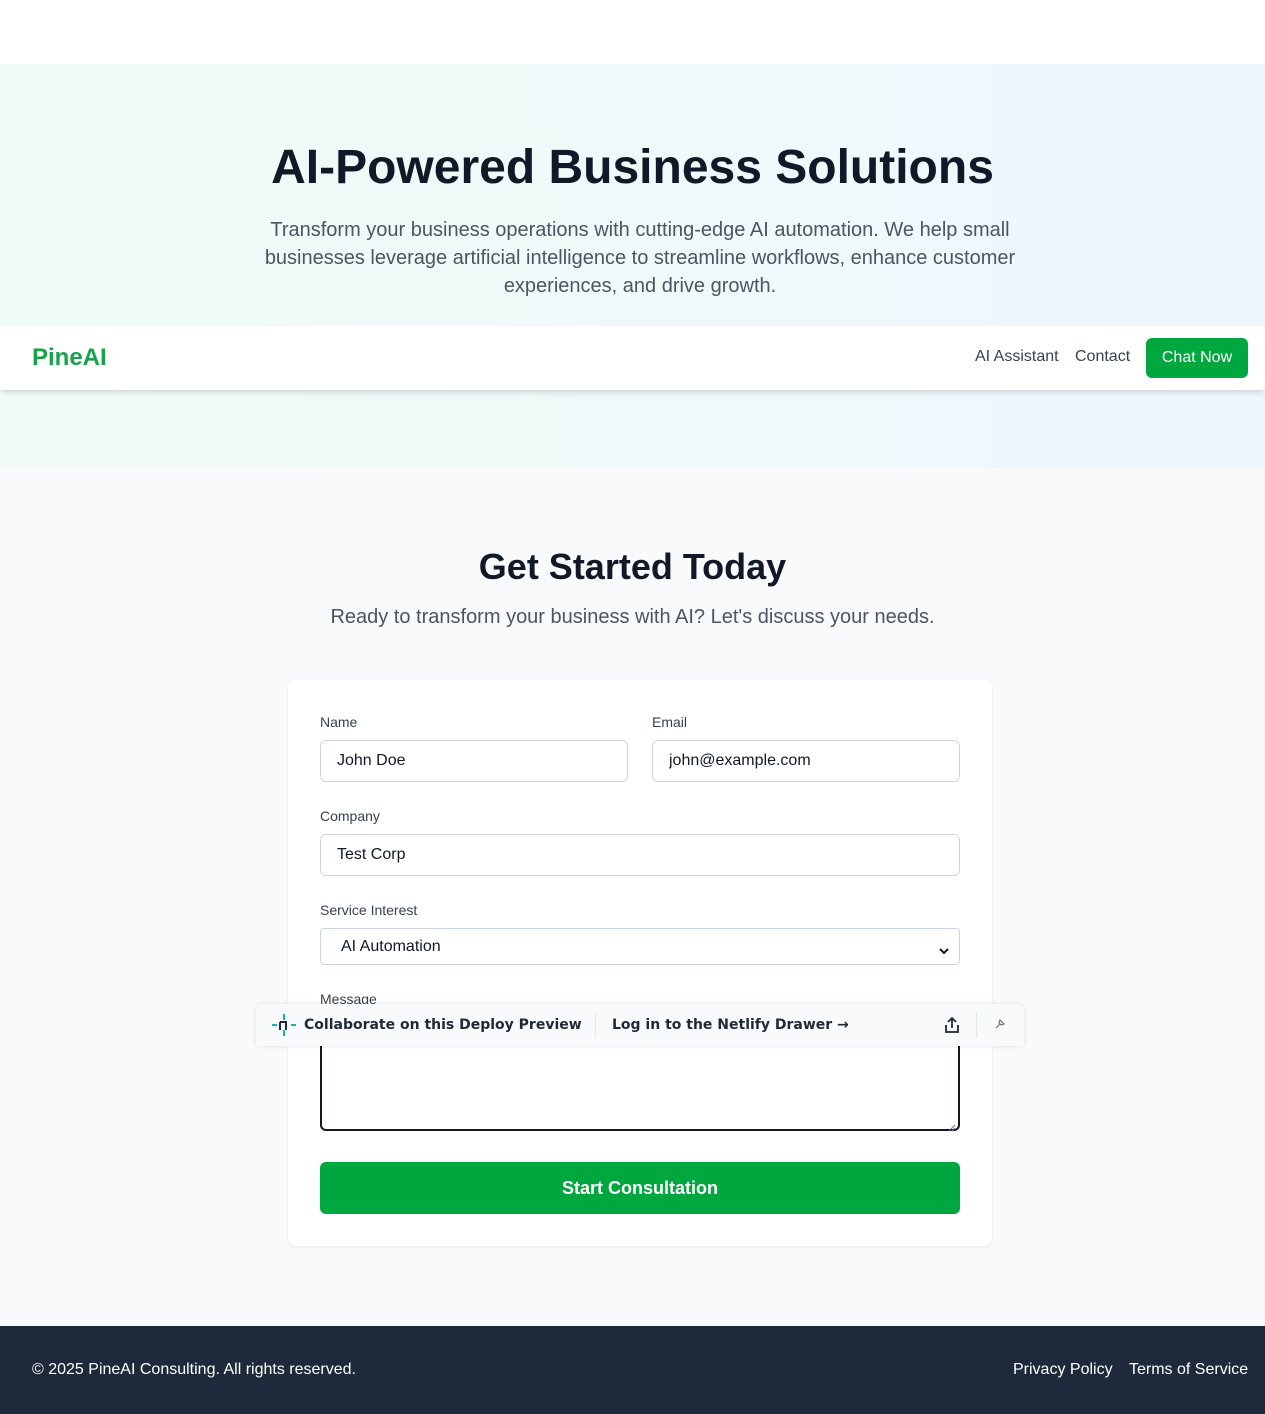 This screenshot has height=1414, width=1265. What do you see at coordinates (670, 722) in the screenshot?
I see `email-label: Email` at bounding box center [670, 722].